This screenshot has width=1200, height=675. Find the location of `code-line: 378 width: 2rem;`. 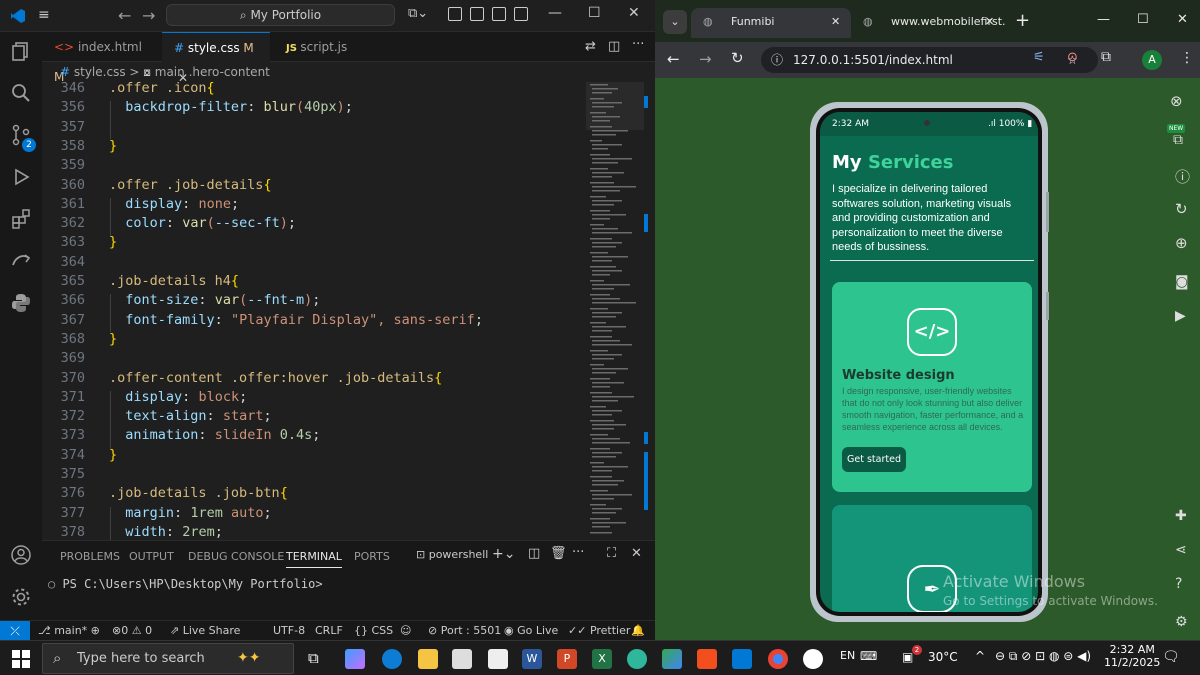

code-line: 378 width: 2rem; is located at coordinates (314, 531).